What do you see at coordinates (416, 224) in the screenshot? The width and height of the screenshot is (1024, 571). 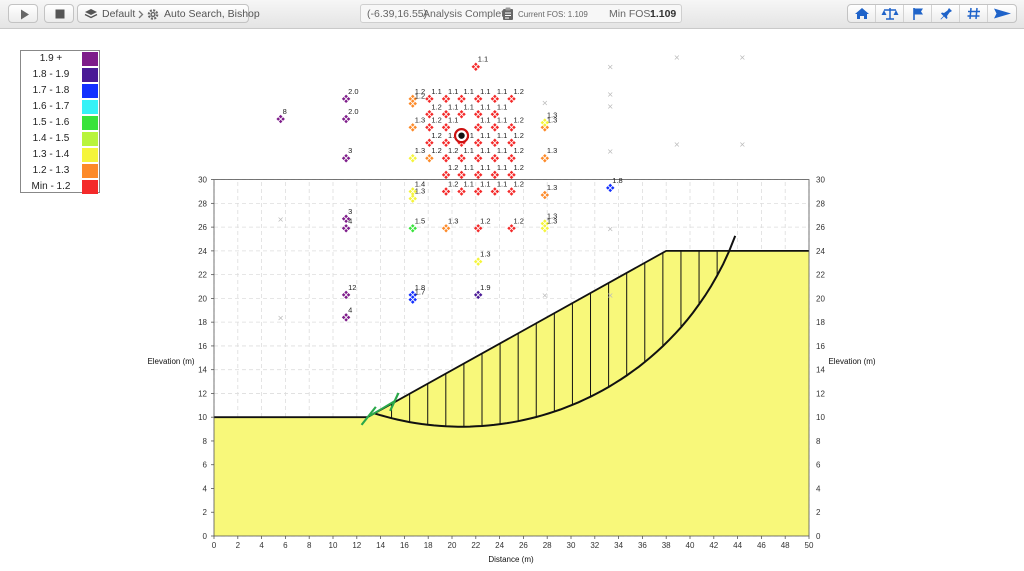 I see `slip-center-point: 1.5` at bounding box center [416, 224].